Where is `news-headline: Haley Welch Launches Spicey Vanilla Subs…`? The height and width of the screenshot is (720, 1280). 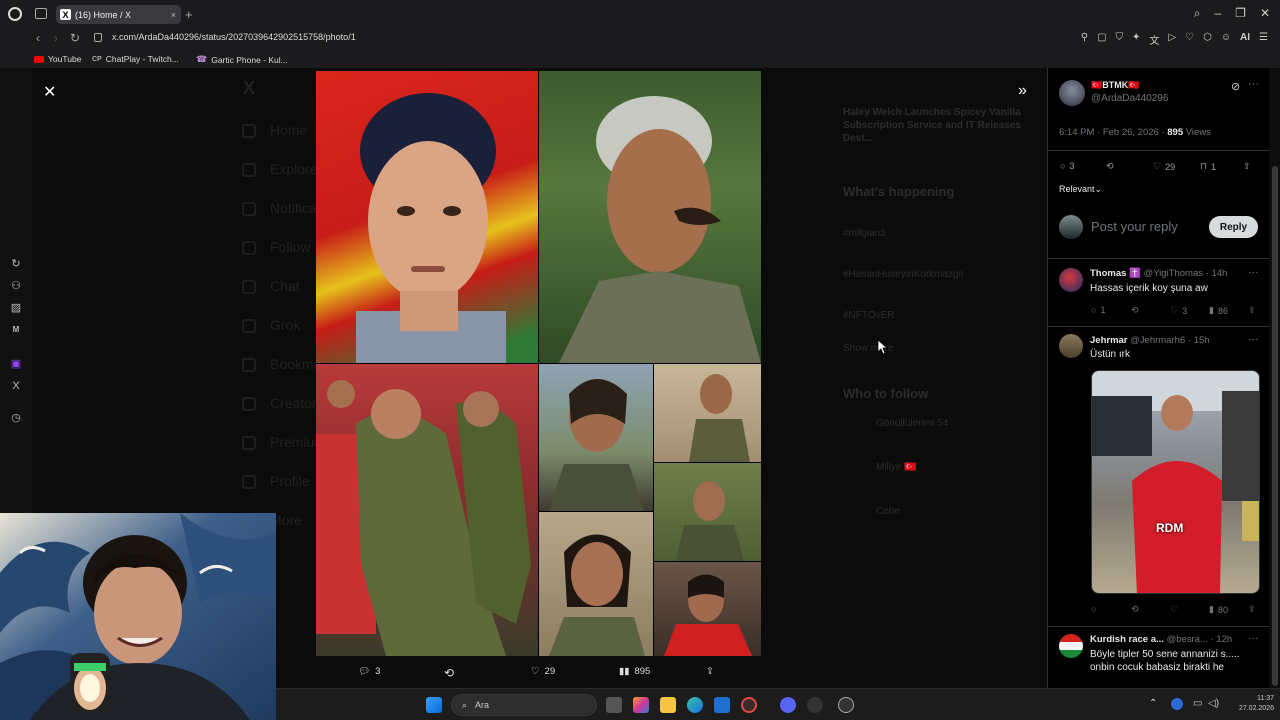
news-headline: Haley Welch Launches Spicey Vanilla Subs… is located at coordinates (943, 125).